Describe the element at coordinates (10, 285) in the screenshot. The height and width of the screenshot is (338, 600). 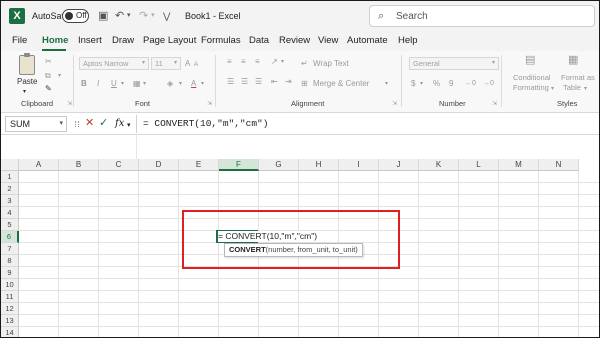
I see `row-header-10: 10` at that location.